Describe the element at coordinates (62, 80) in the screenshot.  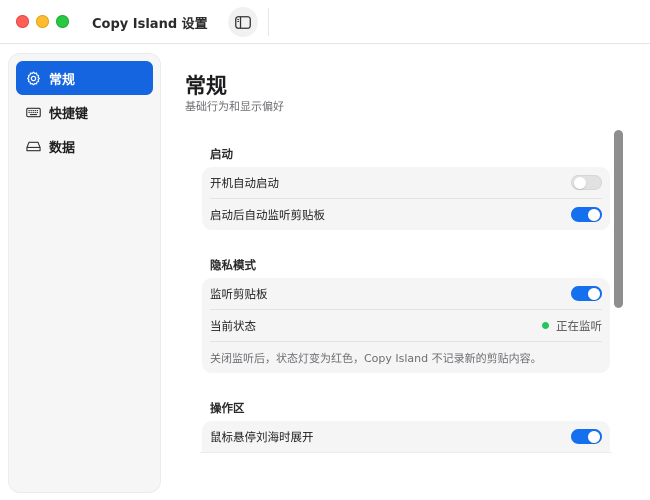
I see `sidebar-item-label: 常规` at that location.